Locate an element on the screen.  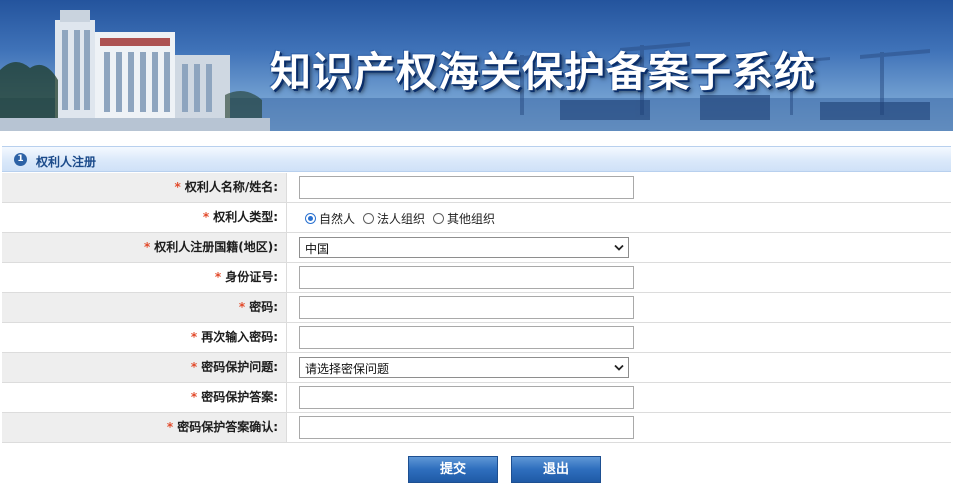
form-row-security-answer-confirm: * 密码保护答案确认: is located at coordinates (476, 428).